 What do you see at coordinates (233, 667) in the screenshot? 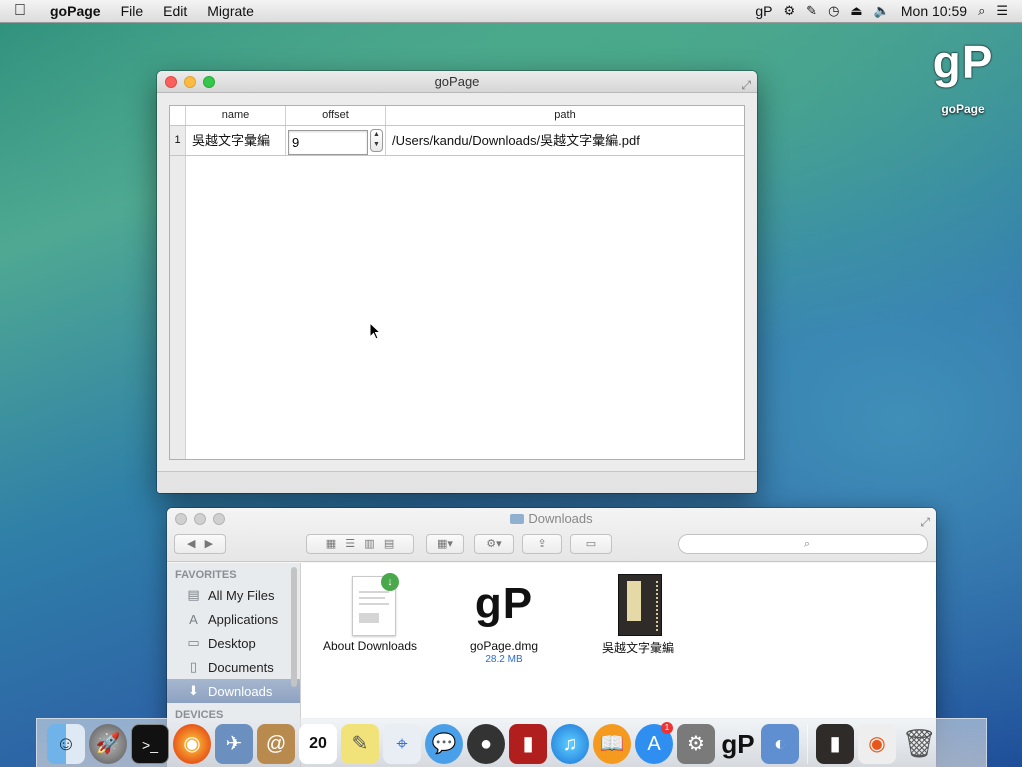
I see `sidebar-item-documents: ▯ Documents` at bounding box center [233, 667].